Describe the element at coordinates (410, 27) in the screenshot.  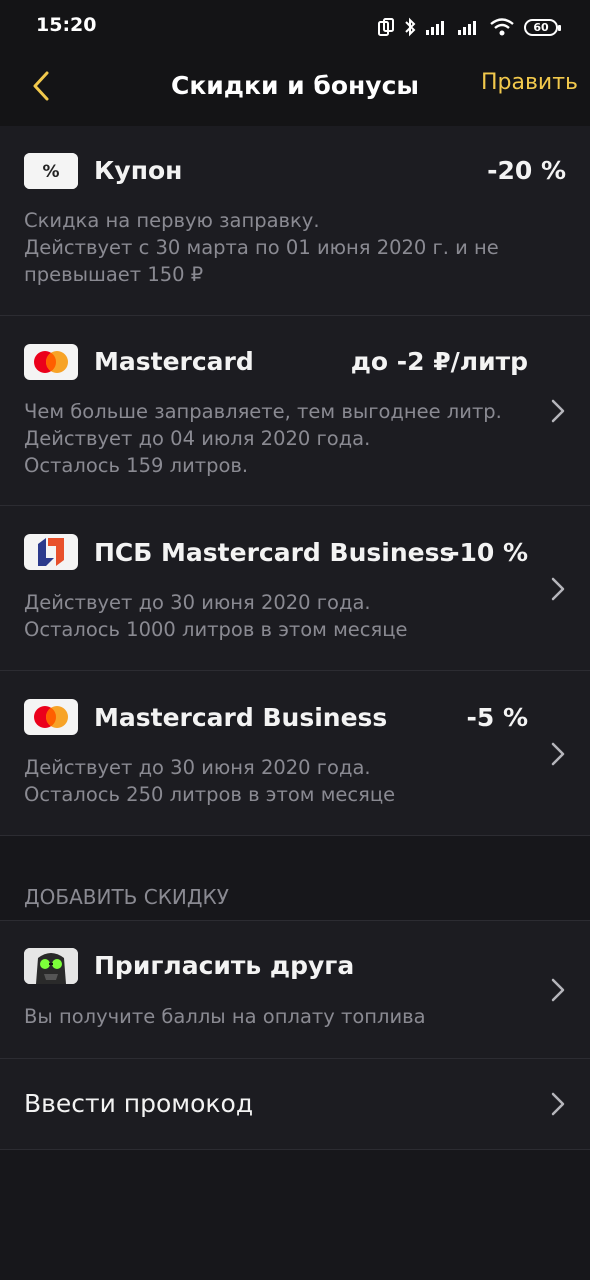
I see `bluetooth-icon` at that location.